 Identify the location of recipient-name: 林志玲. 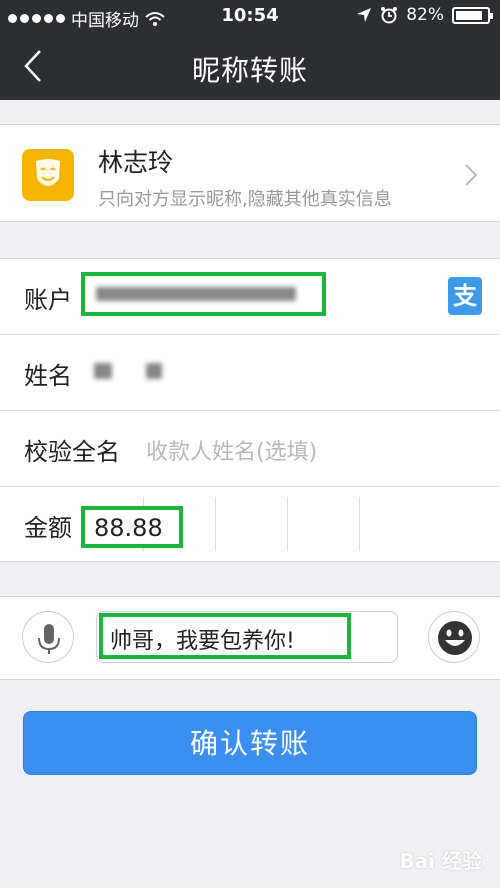
(136, 162).